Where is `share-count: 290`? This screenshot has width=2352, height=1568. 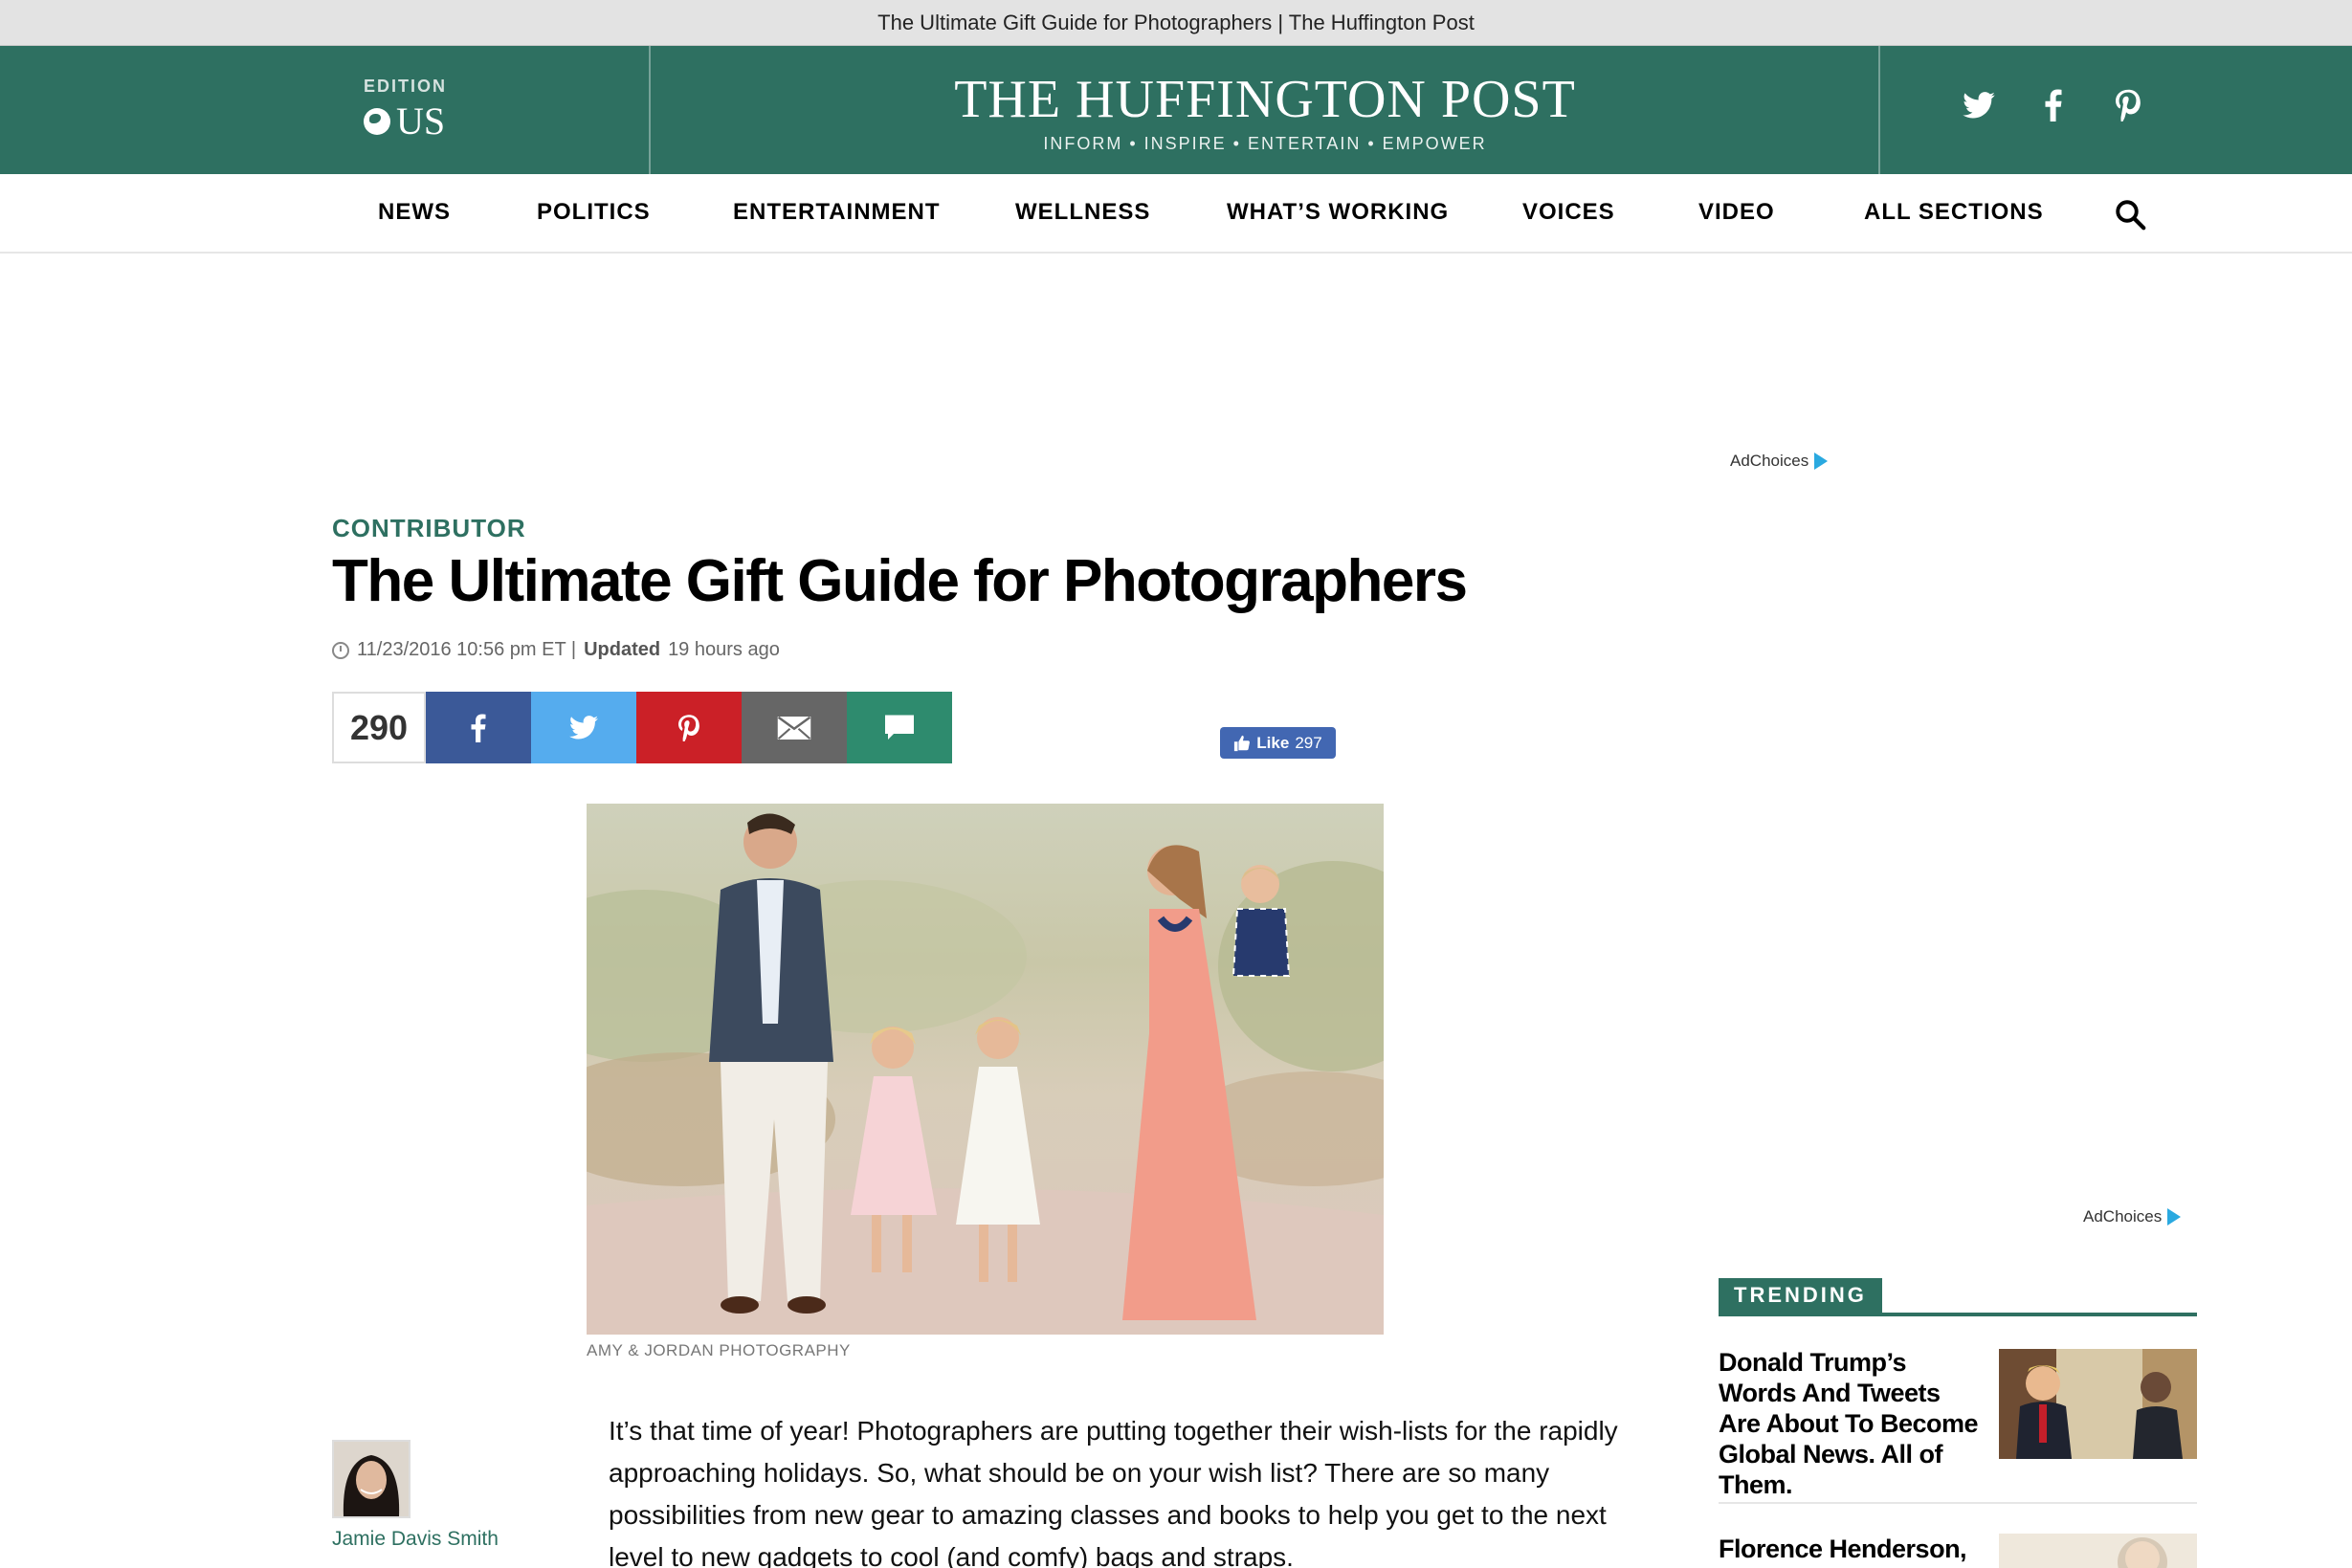 share-count: 290 is located at coordinates (379, 727).